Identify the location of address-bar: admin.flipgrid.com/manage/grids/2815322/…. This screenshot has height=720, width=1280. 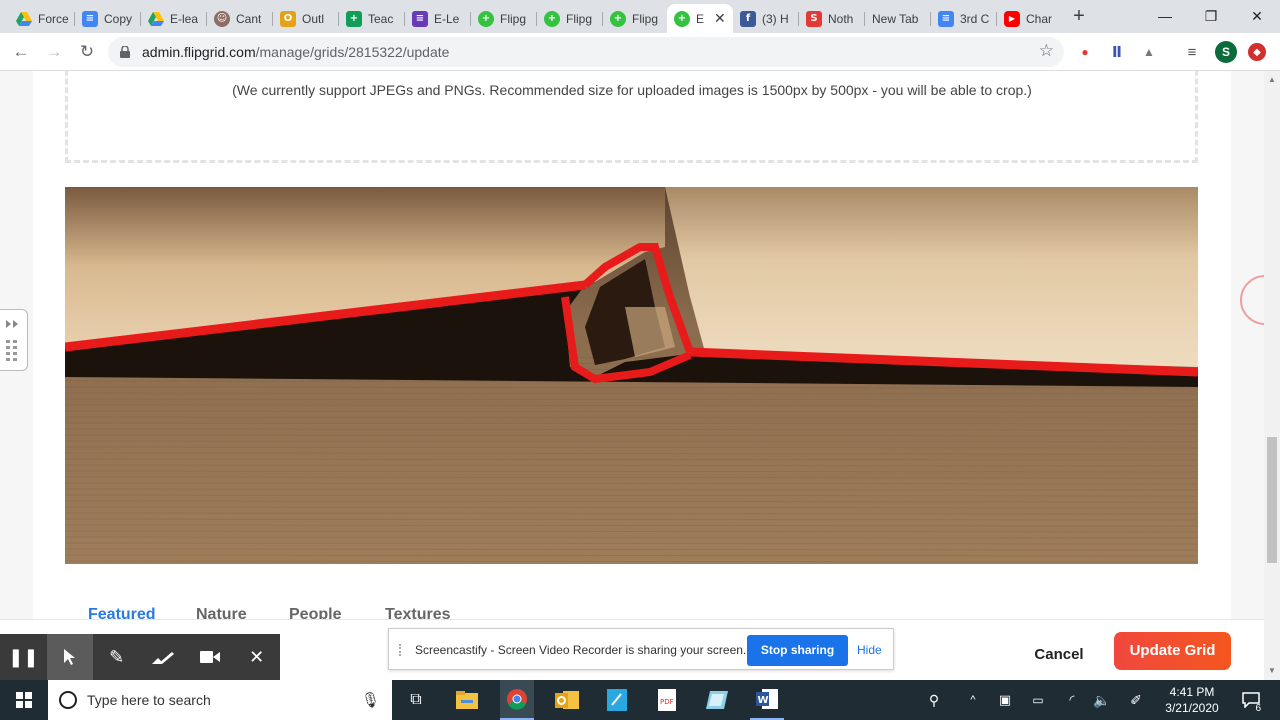
(586, 52).